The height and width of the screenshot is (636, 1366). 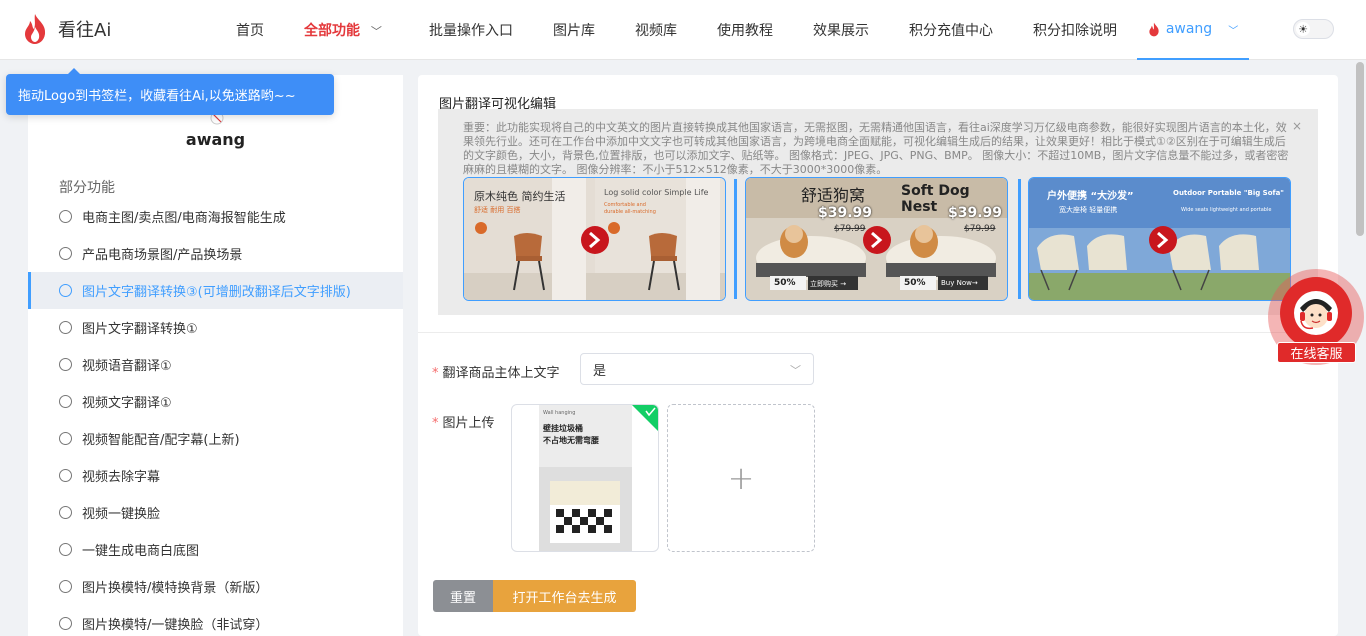 I want to click on demo-text: 舒适 耐用 百搭, so click(x=497, y=210).